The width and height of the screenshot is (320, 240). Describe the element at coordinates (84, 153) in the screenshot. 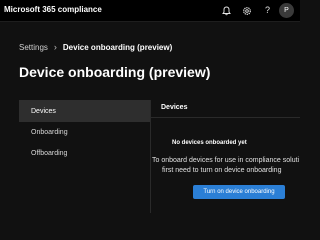

I see `nav-item-offboarding: Offboarding` at that location.